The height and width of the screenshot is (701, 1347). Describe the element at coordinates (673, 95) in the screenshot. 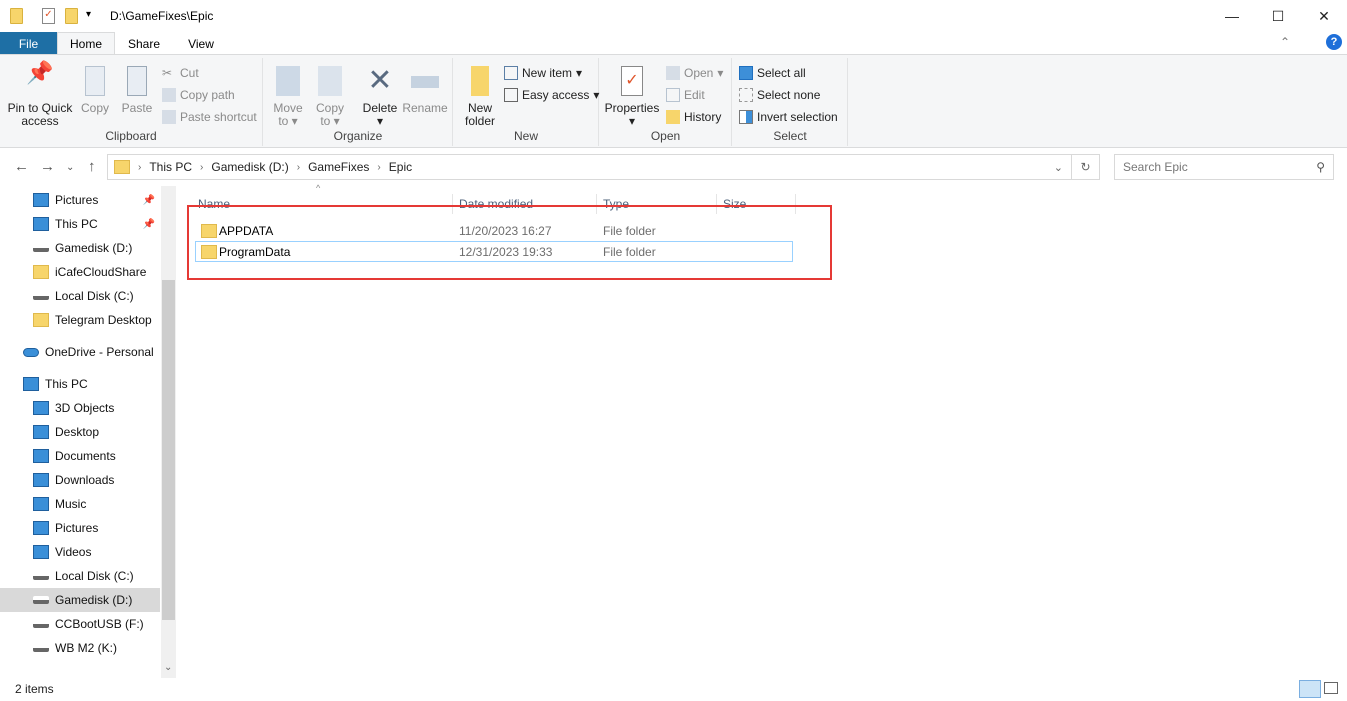

I see `edit-icon` at that location.